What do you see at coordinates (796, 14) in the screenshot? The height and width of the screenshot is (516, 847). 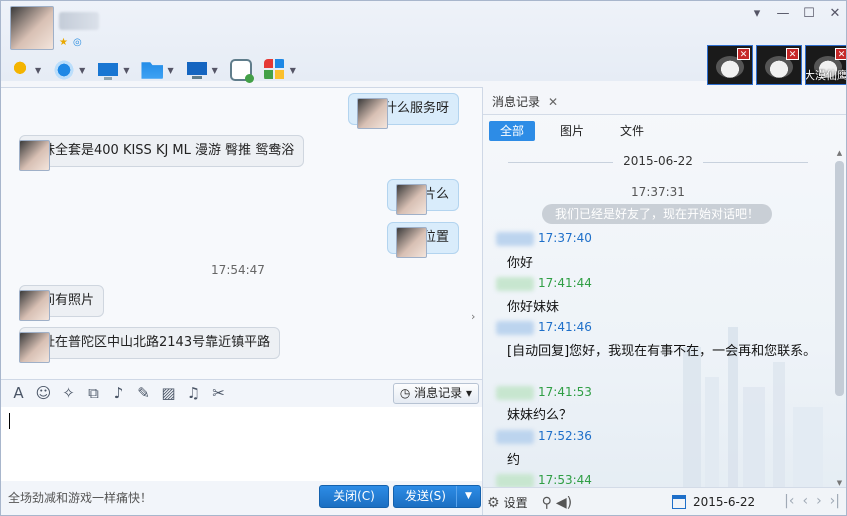 I see `window-controls: ▾ — ☐ ✕` at bounding box center [796, 14].